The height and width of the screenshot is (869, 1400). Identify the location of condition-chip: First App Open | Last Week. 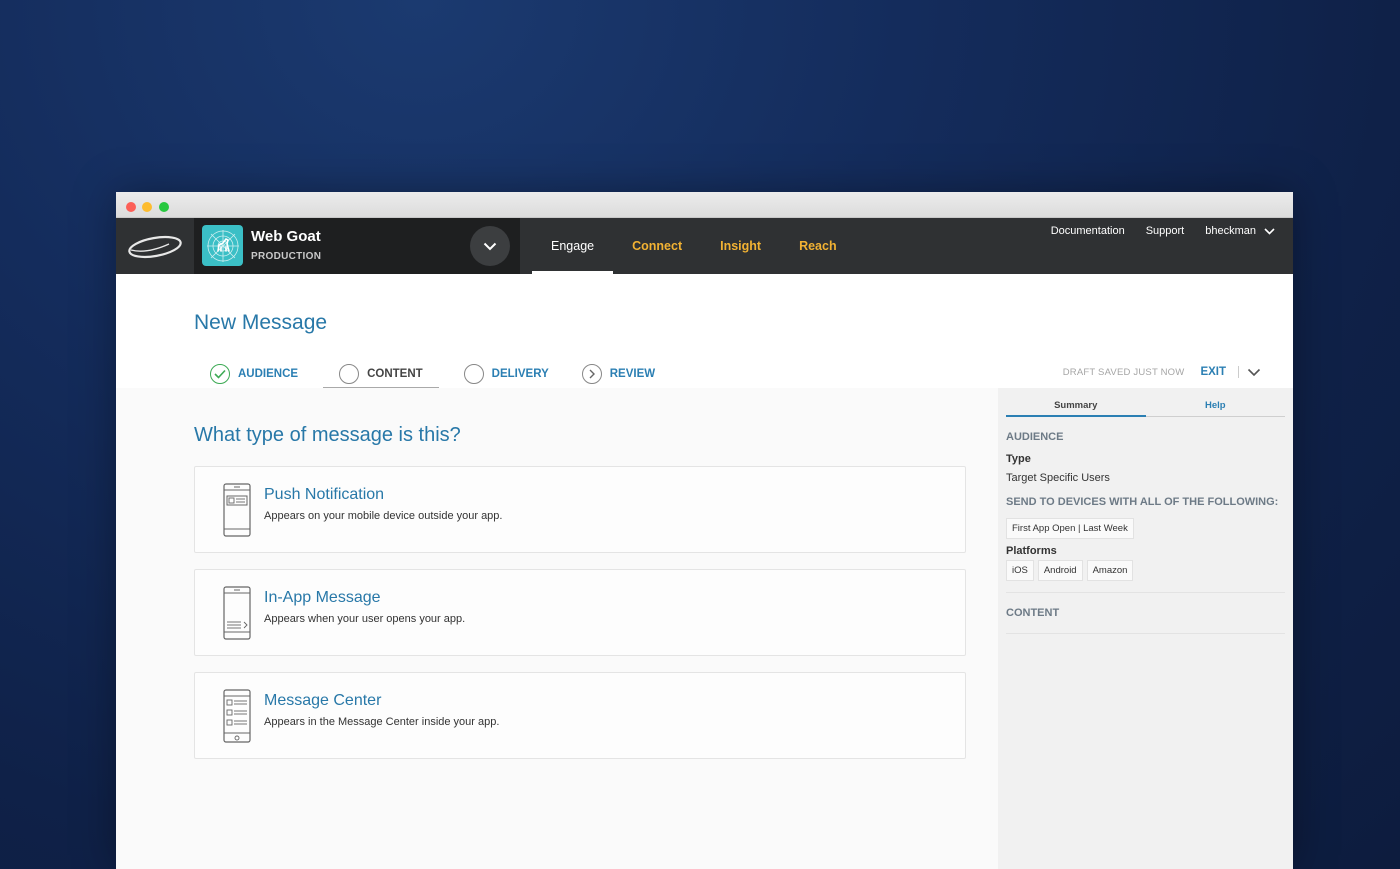
(1070, 528).